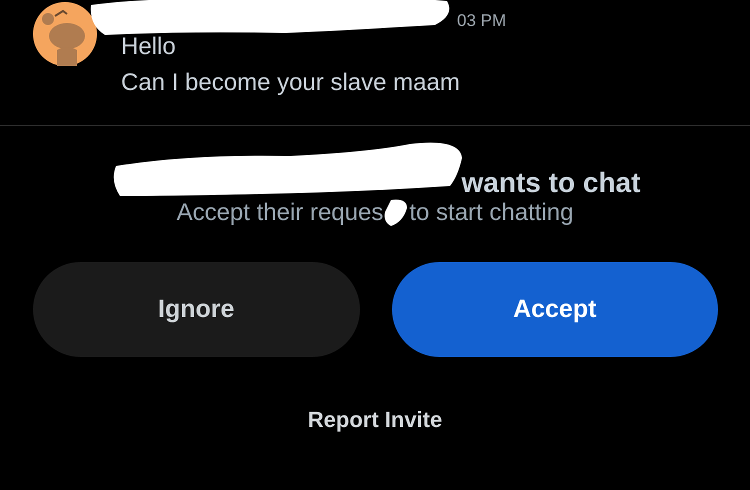 This screenshot has width=750, height=490. What do you see at coordinates (481, 21) in the screenshot?
I see `message-time: 03 PM` at bounding box center [481, 21].